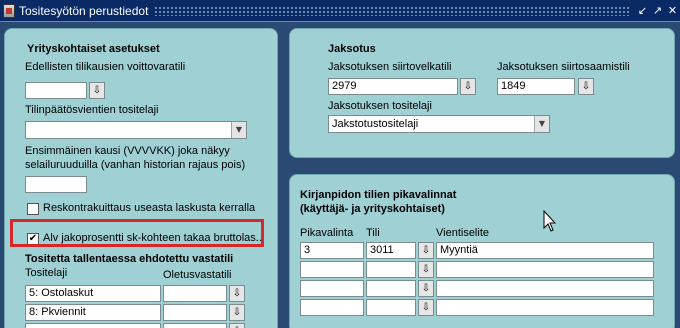 The width and height of the screenshot is (680, 328). Describe the element at coordinates (127, 151) in the screenshot. I see `first-period-label-line1: Ensimmäinen kausi (VVVVKK) joka näkyy` at that location.